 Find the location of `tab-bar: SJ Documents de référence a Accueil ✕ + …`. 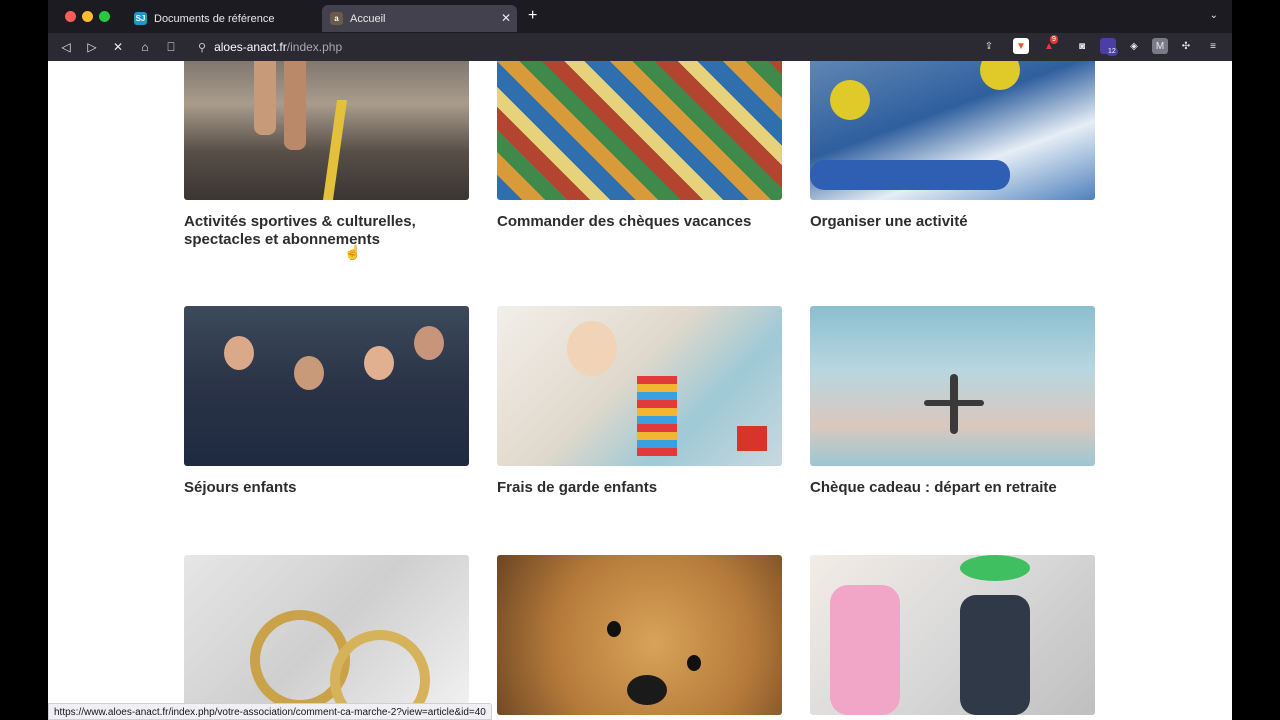

tab-bar: SJ Documents de référence a Accueil ✕ + … is located at coordinates (640, 16).